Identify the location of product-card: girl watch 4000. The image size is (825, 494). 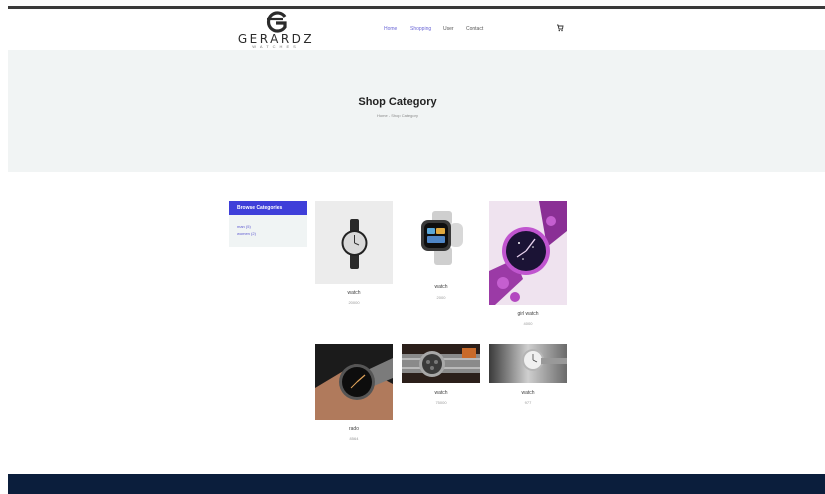
(528, 265).